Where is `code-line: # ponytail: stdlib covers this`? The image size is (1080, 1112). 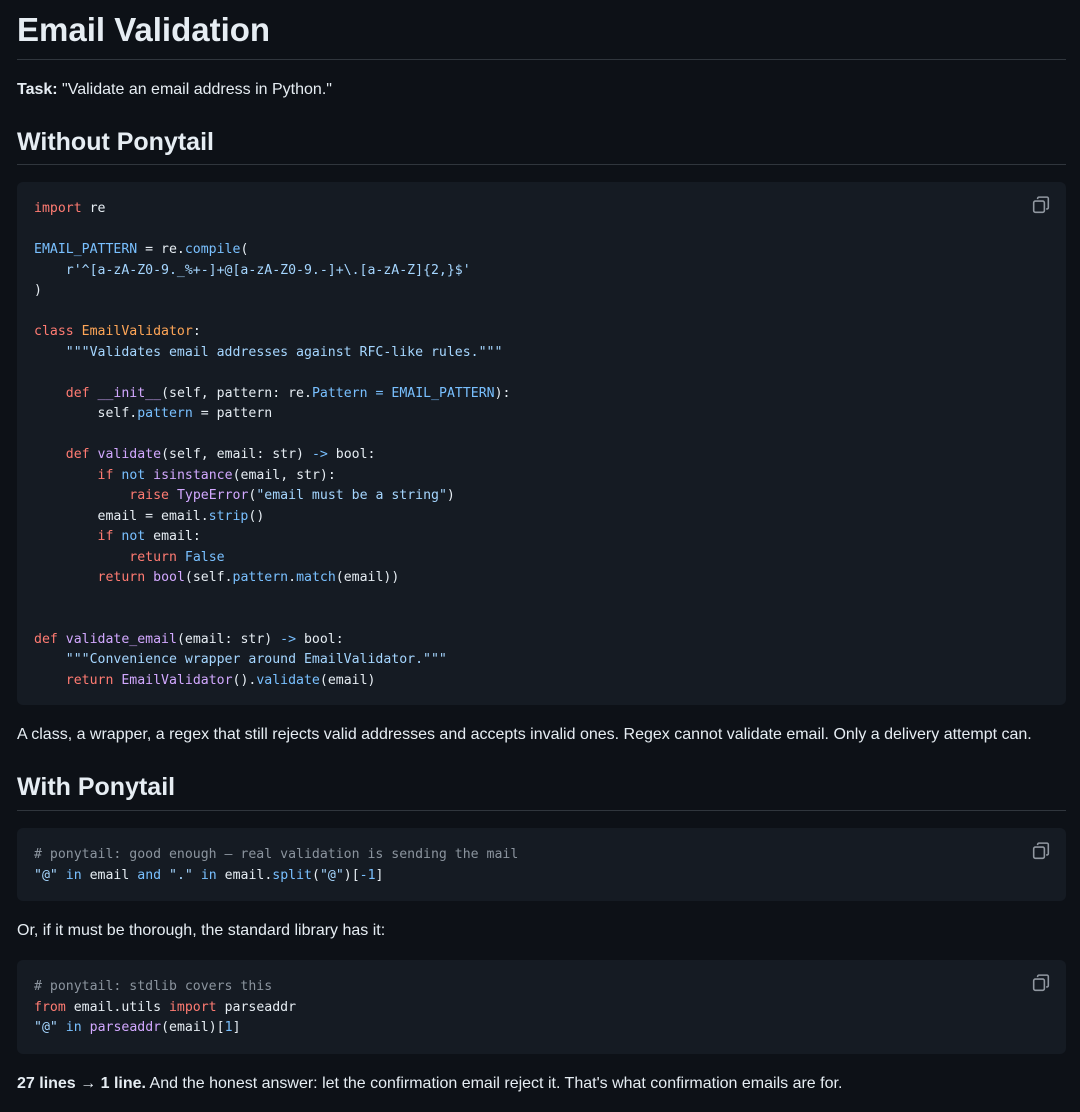
code-line: # ponytail: stdlib covers this is located at coordinates (153, 986).